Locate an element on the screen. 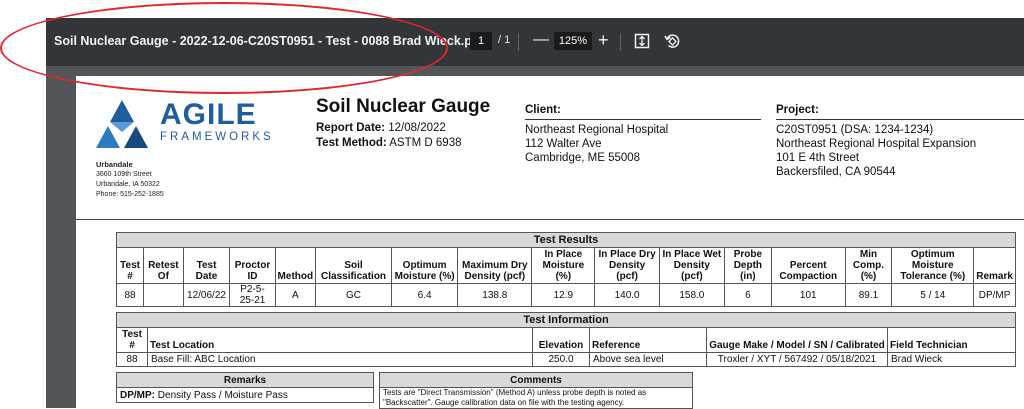 This screenshot has width=1024, height=409. header-divider is located at coordinates (550, 219).